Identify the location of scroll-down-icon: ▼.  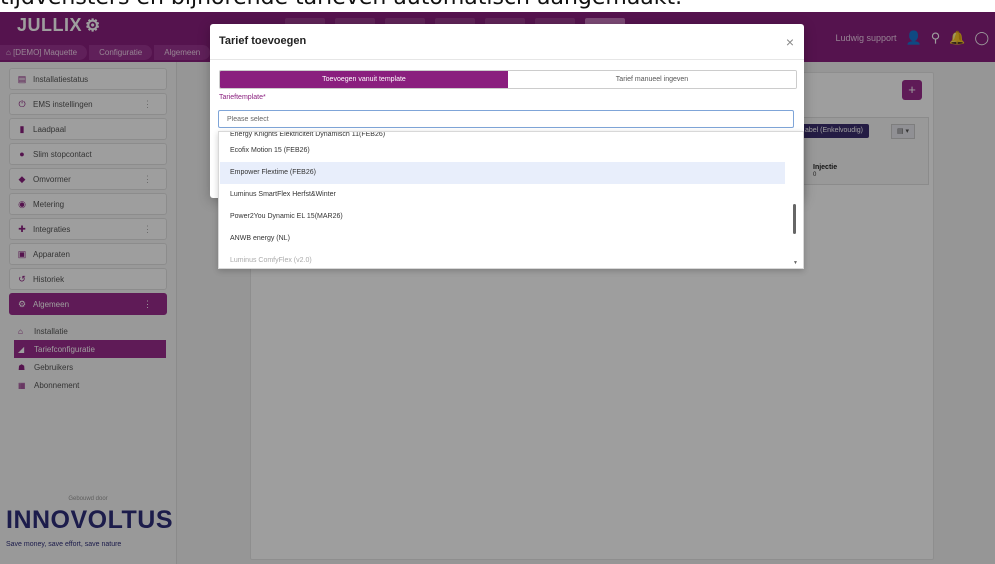
(795, 263).